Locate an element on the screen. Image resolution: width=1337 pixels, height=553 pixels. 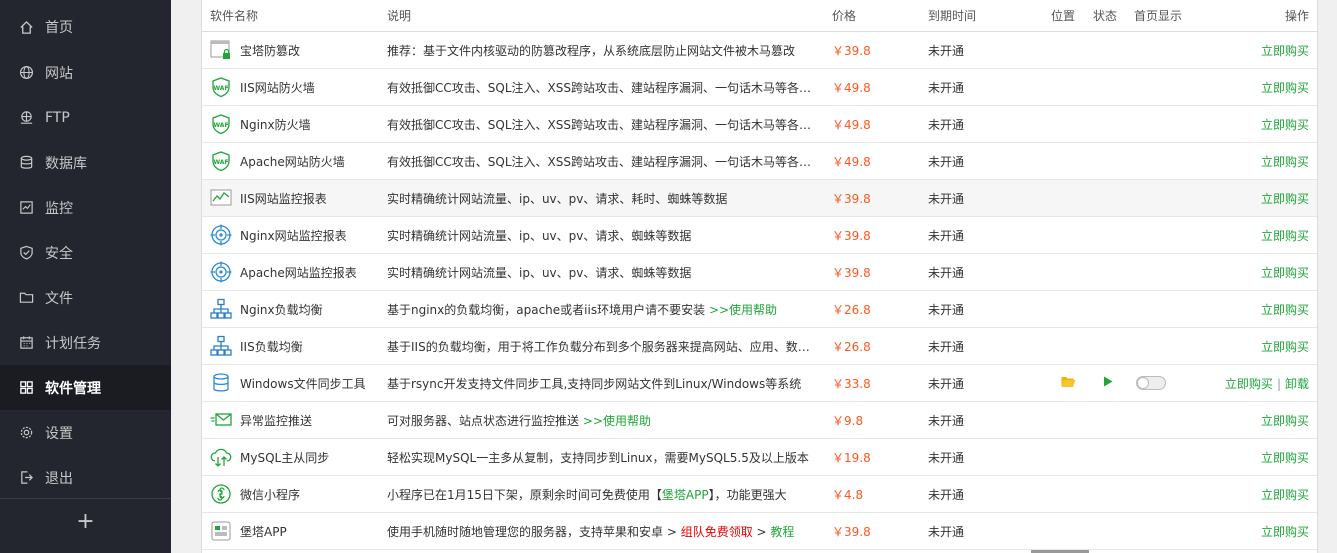
cell-name: 异常监控推送 is located at coordinates (290, 420).